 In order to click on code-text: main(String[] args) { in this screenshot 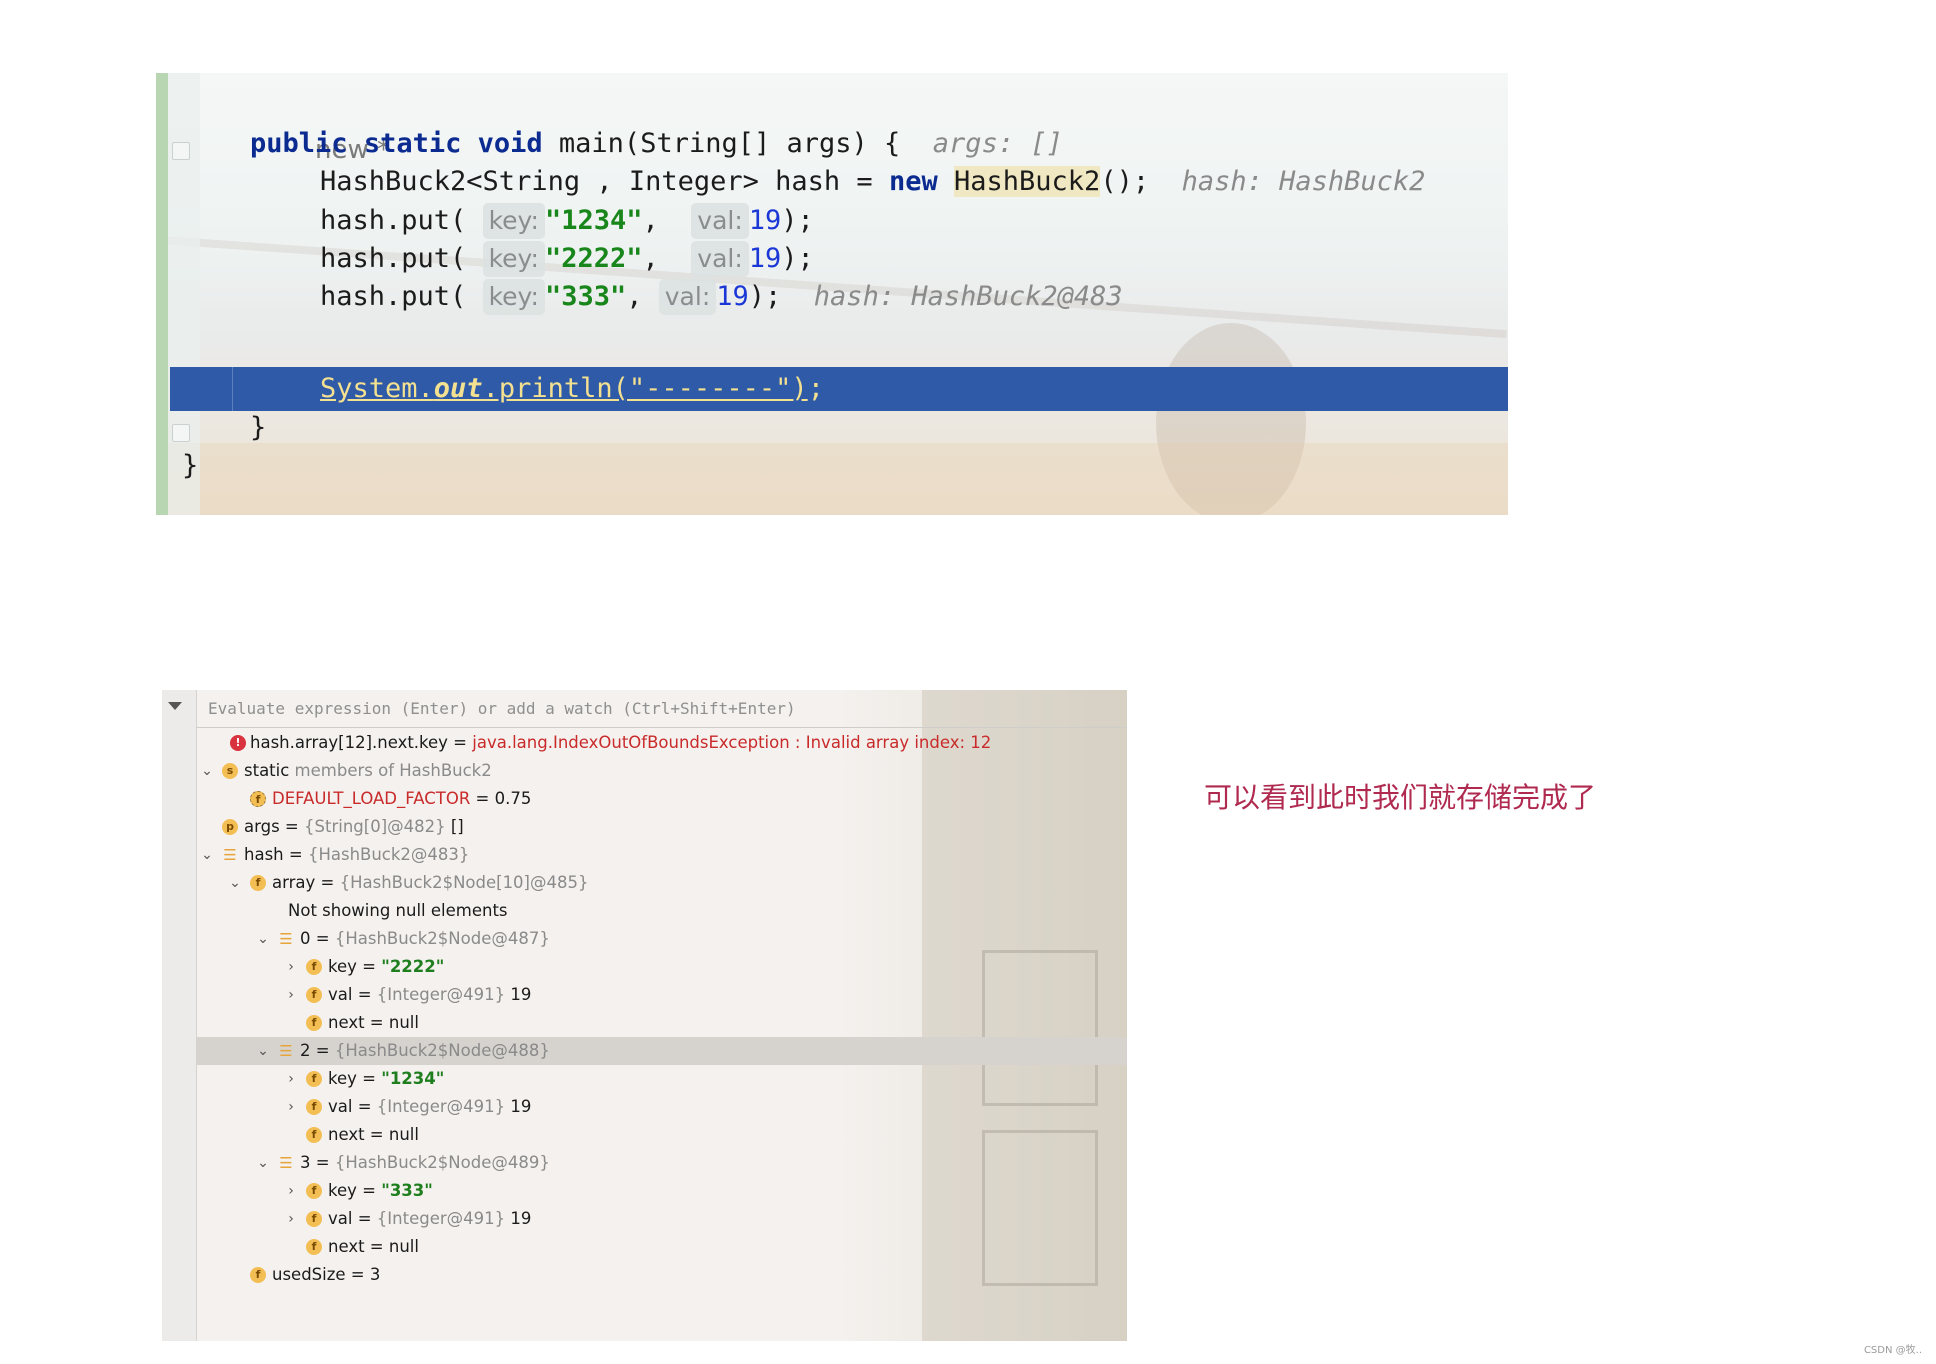, I will do `click(721, 143)`.